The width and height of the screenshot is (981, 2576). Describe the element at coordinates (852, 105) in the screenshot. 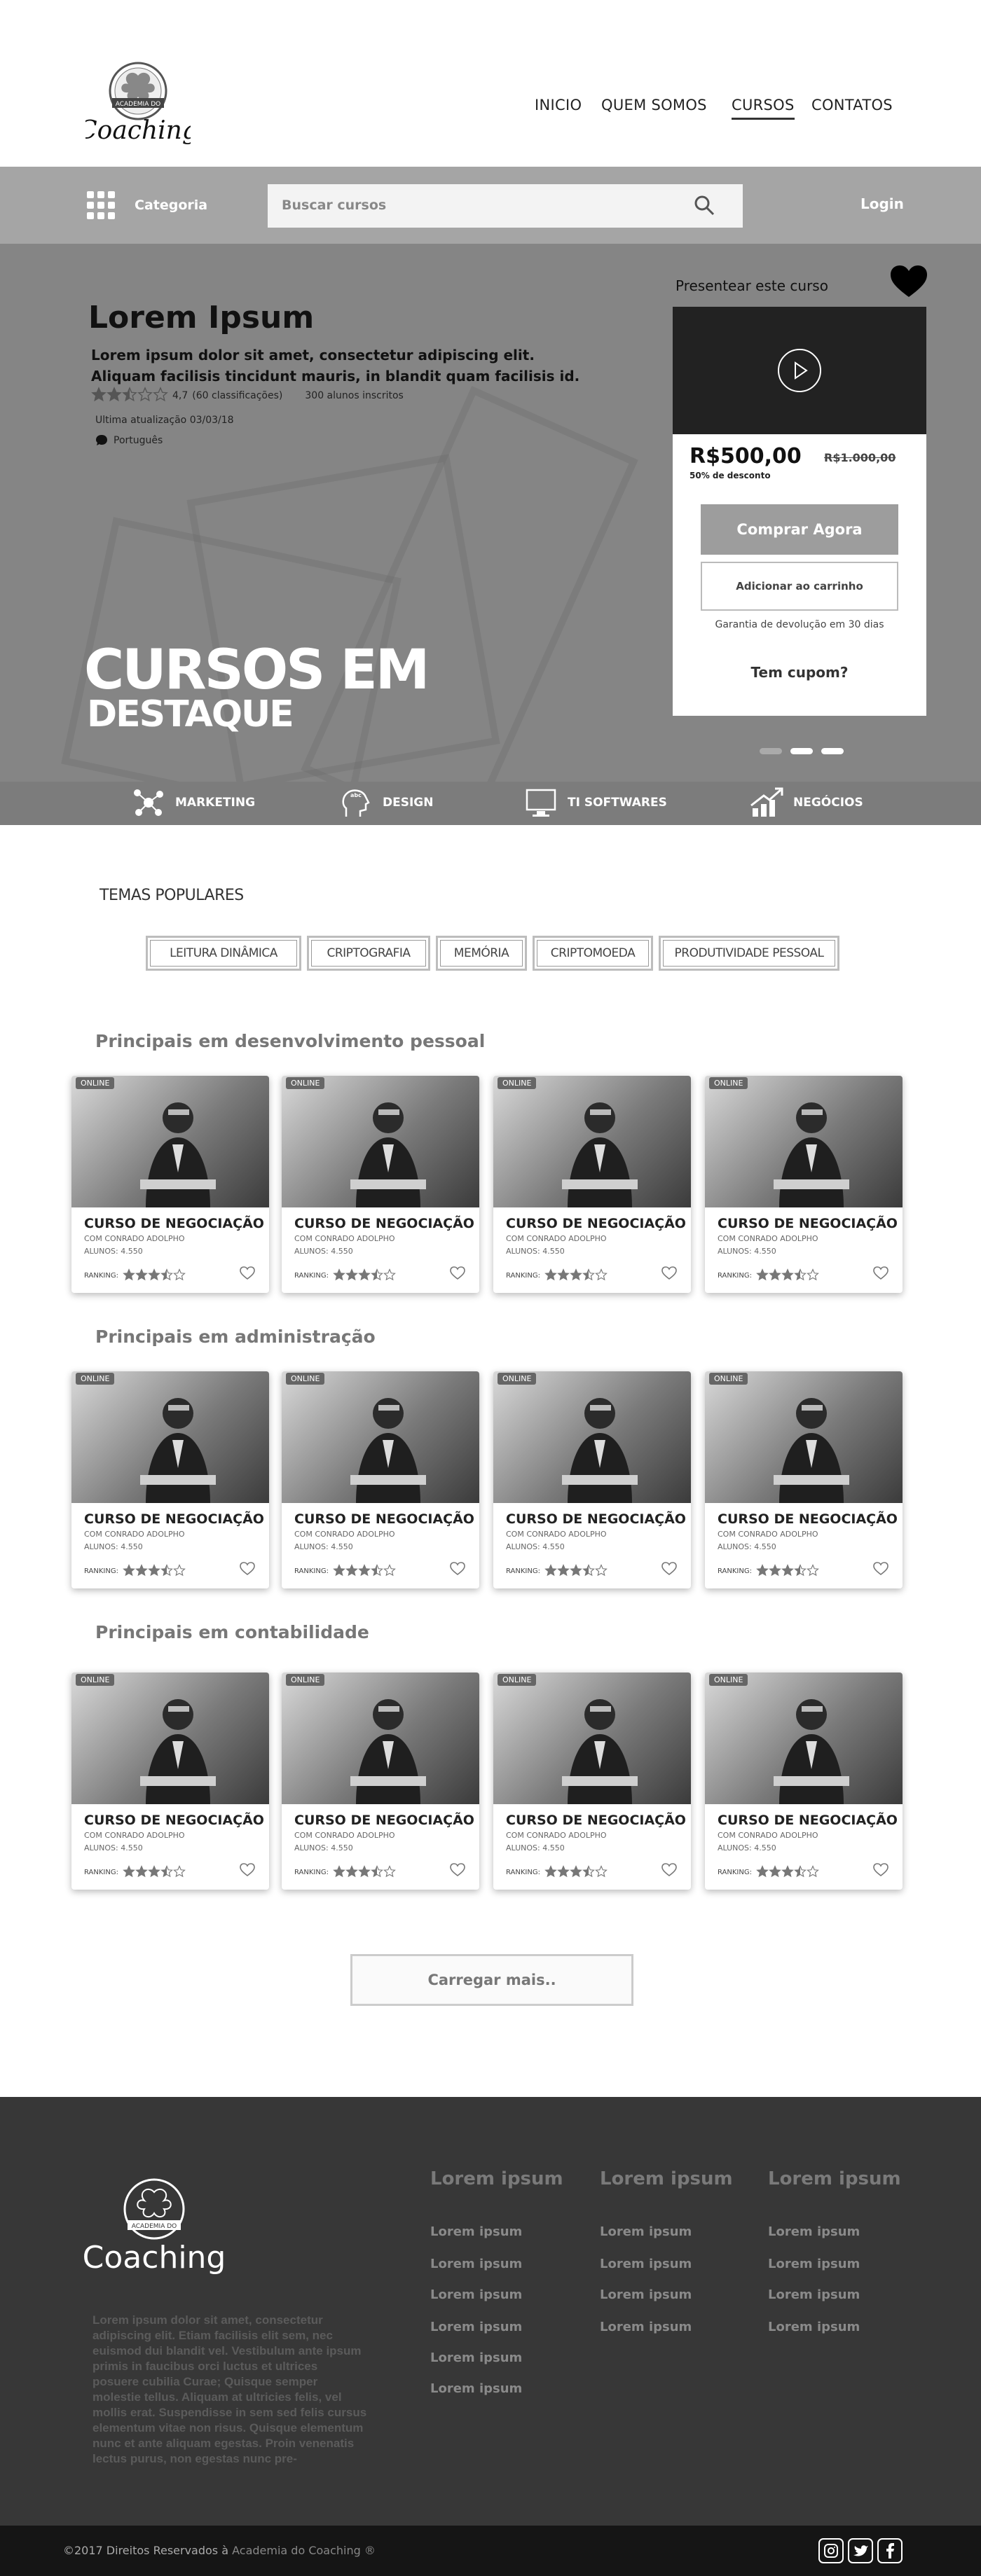

I see `nav-contatos: CONTATOS` at that location.